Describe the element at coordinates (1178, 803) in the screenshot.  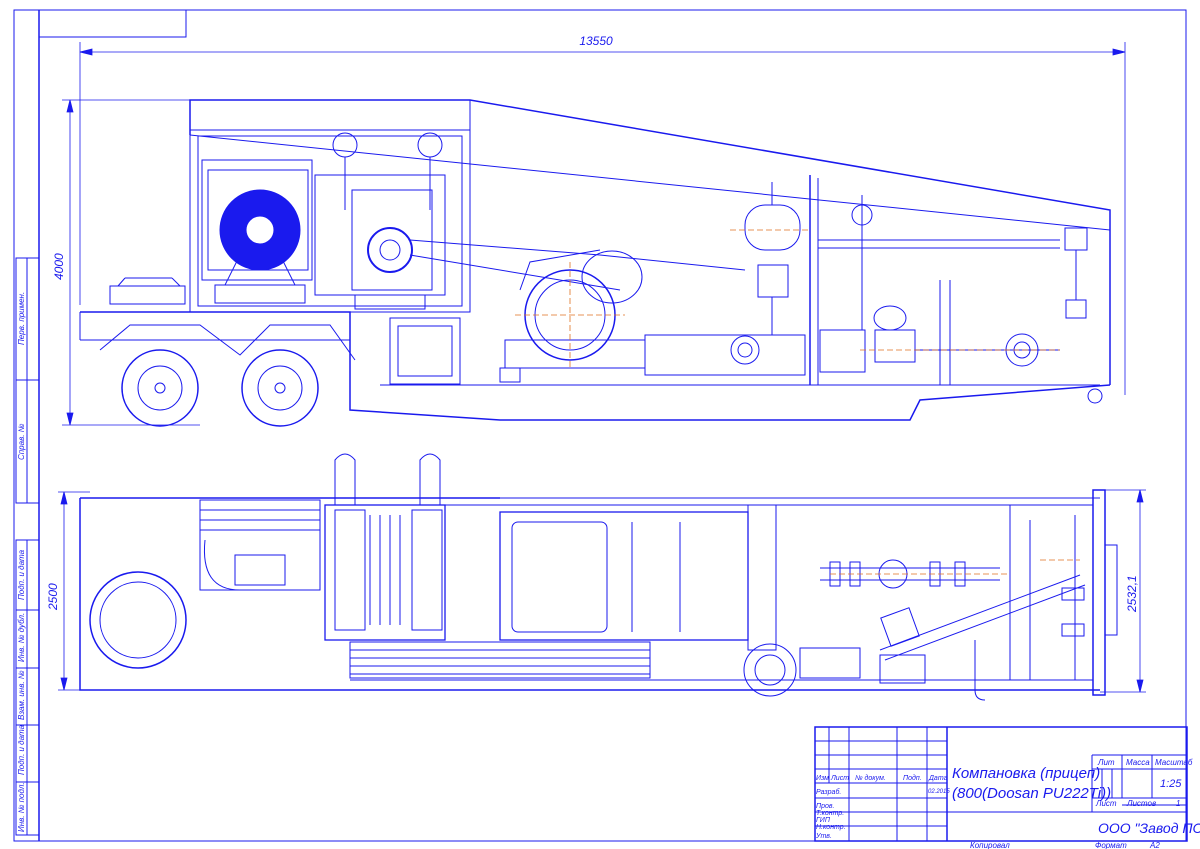
I see `sheets-value: 1` at that location.